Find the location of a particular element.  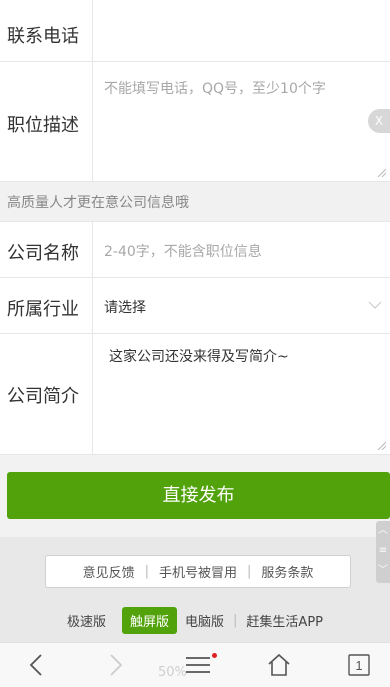

notification-dot is located at coordinates (214, 655).